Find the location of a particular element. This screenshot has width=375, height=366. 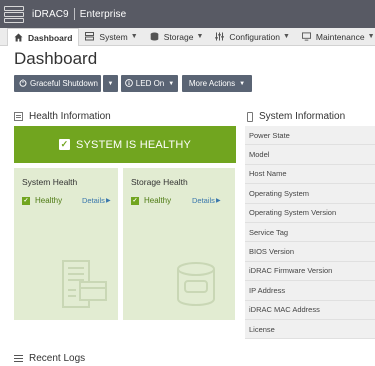

tab-label: Dashboard is located at coordinates (50, 37).